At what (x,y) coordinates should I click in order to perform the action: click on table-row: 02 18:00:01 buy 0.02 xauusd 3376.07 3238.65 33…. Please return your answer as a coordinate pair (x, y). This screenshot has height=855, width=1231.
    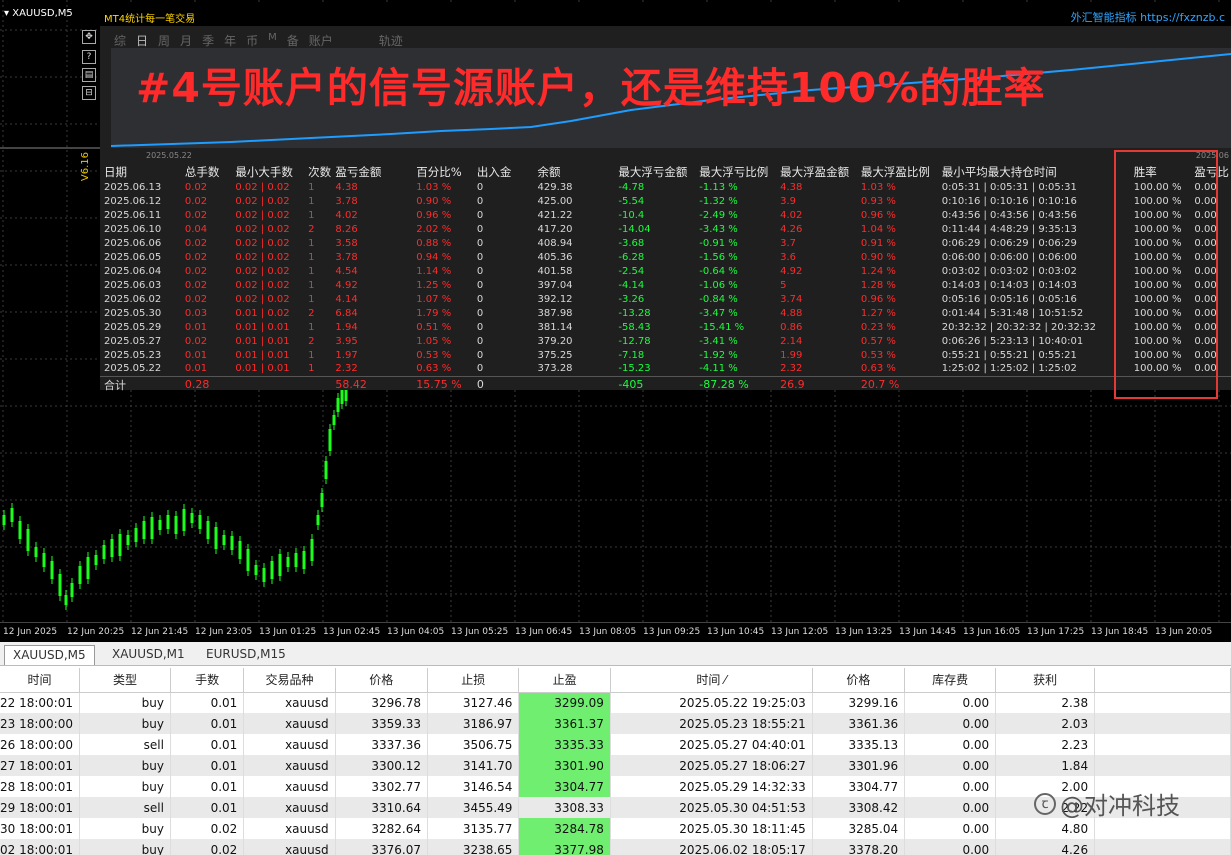
    Looking at the image, I should click on (615, 847).